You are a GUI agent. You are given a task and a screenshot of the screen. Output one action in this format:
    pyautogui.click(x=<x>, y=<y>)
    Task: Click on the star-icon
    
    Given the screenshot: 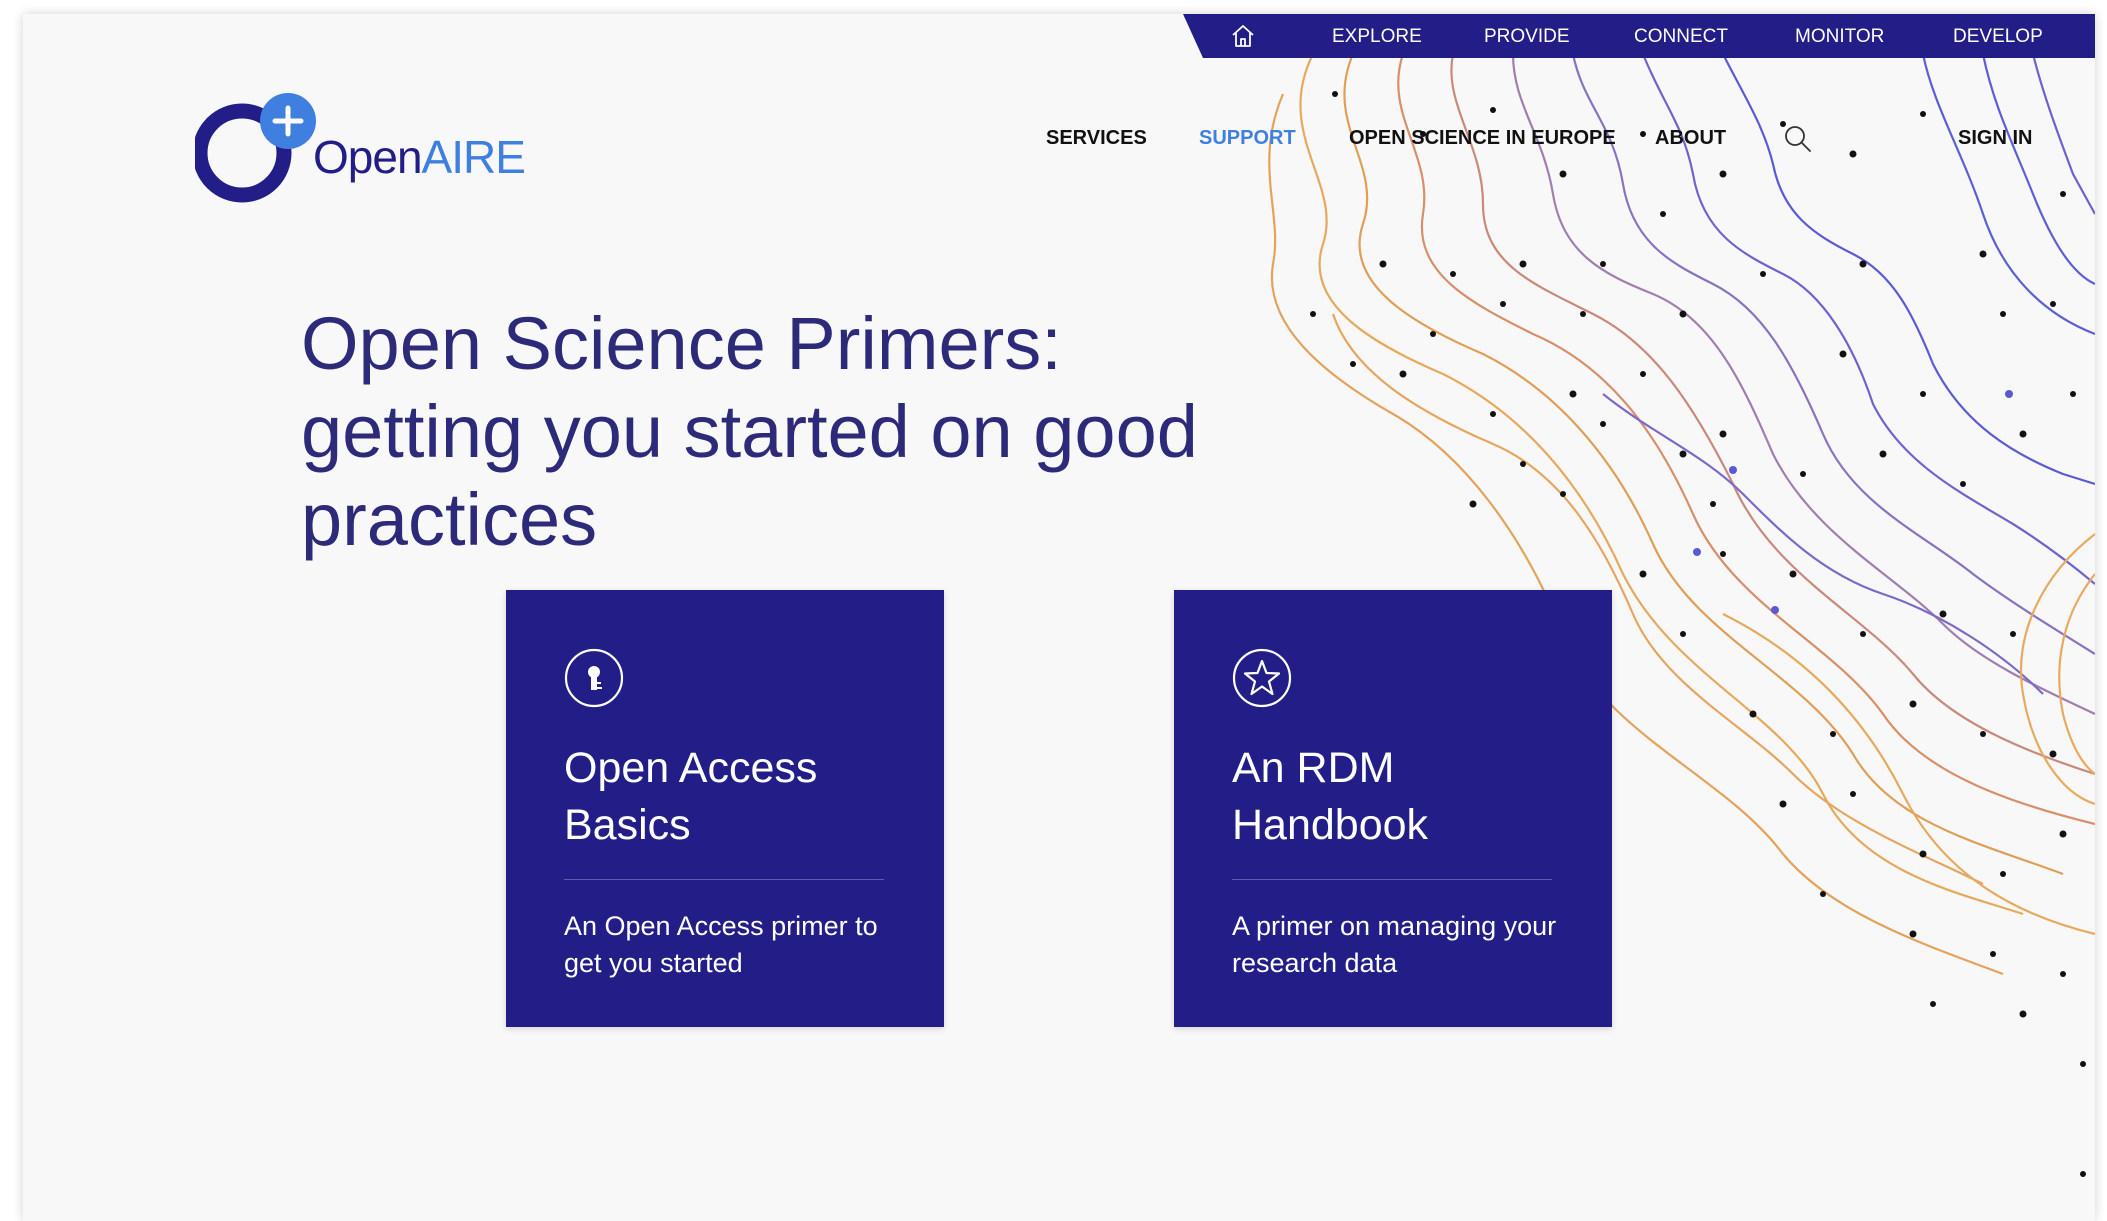 What is the action you would take?
    pyautogui.click(x=1262, y=678)
    